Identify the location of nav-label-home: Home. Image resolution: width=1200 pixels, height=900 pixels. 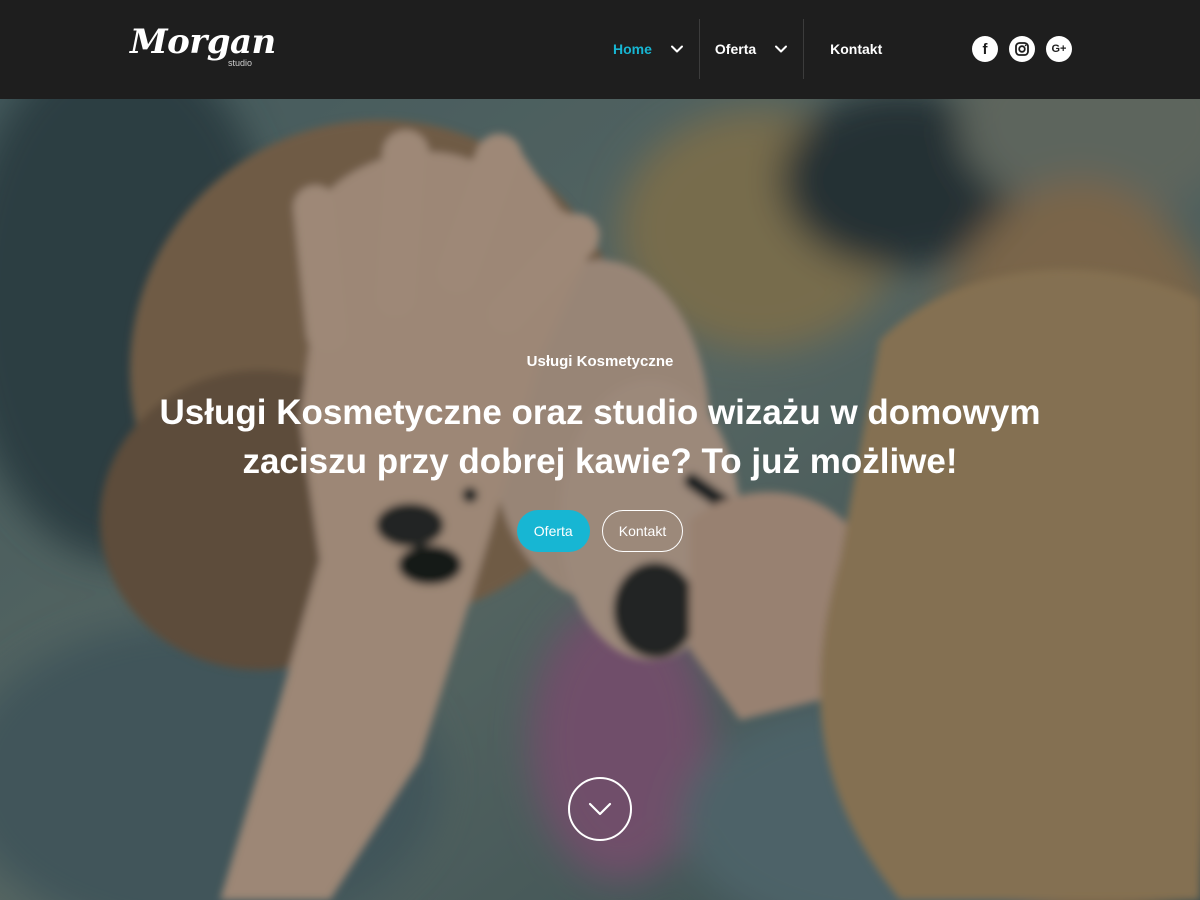
(632, 49).